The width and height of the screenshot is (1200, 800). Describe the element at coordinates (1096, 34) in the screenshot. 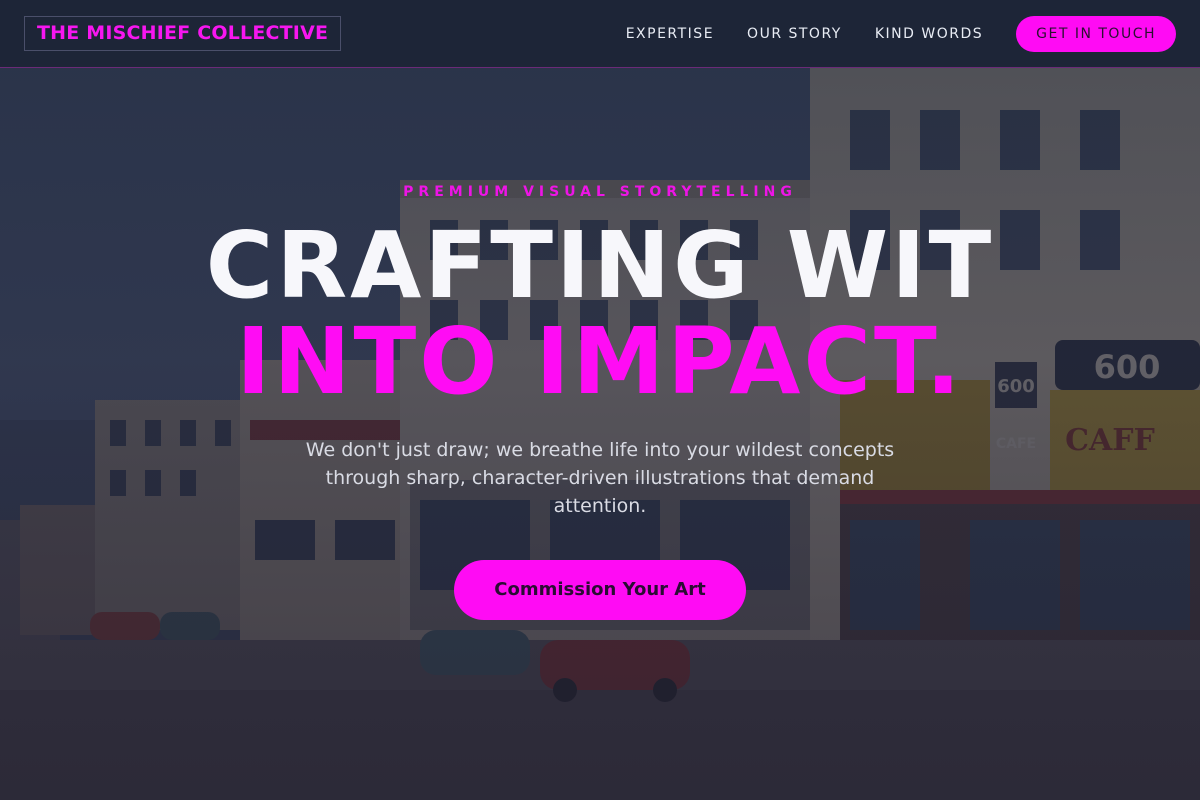

I see `get-in-touch-button: GET IN TOUCH` at that location.